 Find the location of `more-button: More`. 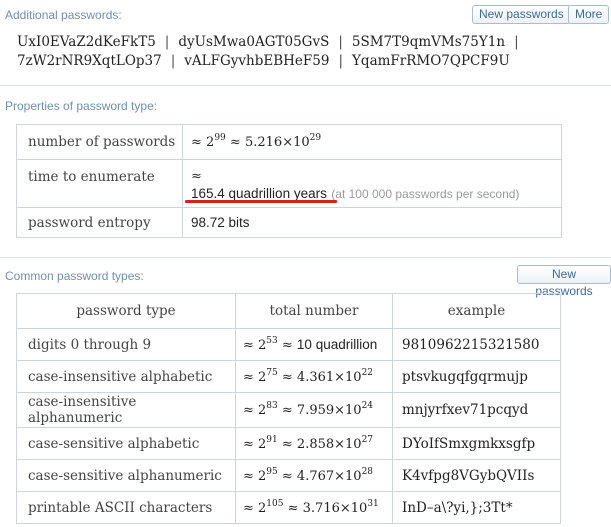

more-button: More is located at coordinates (589, 14).